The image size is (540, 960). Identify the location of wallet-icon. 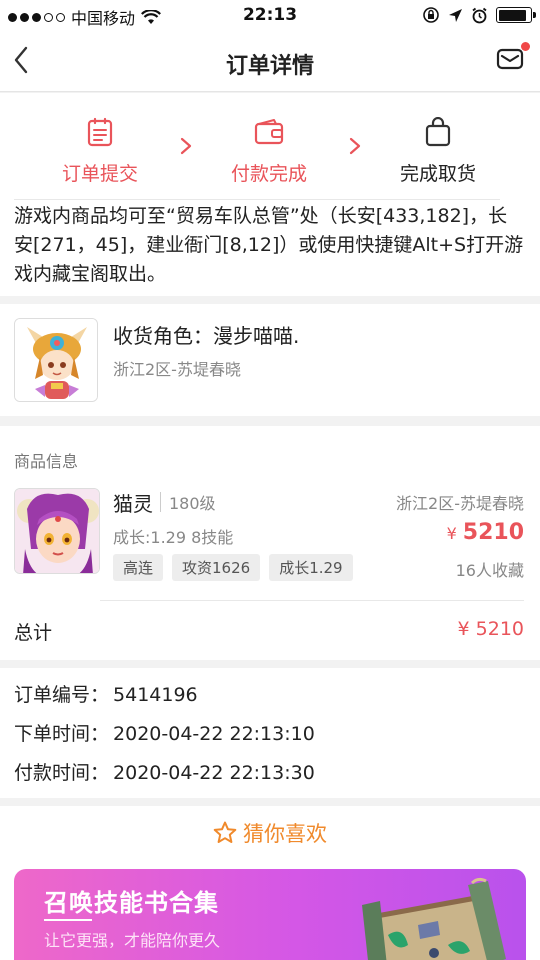
(269, 132).